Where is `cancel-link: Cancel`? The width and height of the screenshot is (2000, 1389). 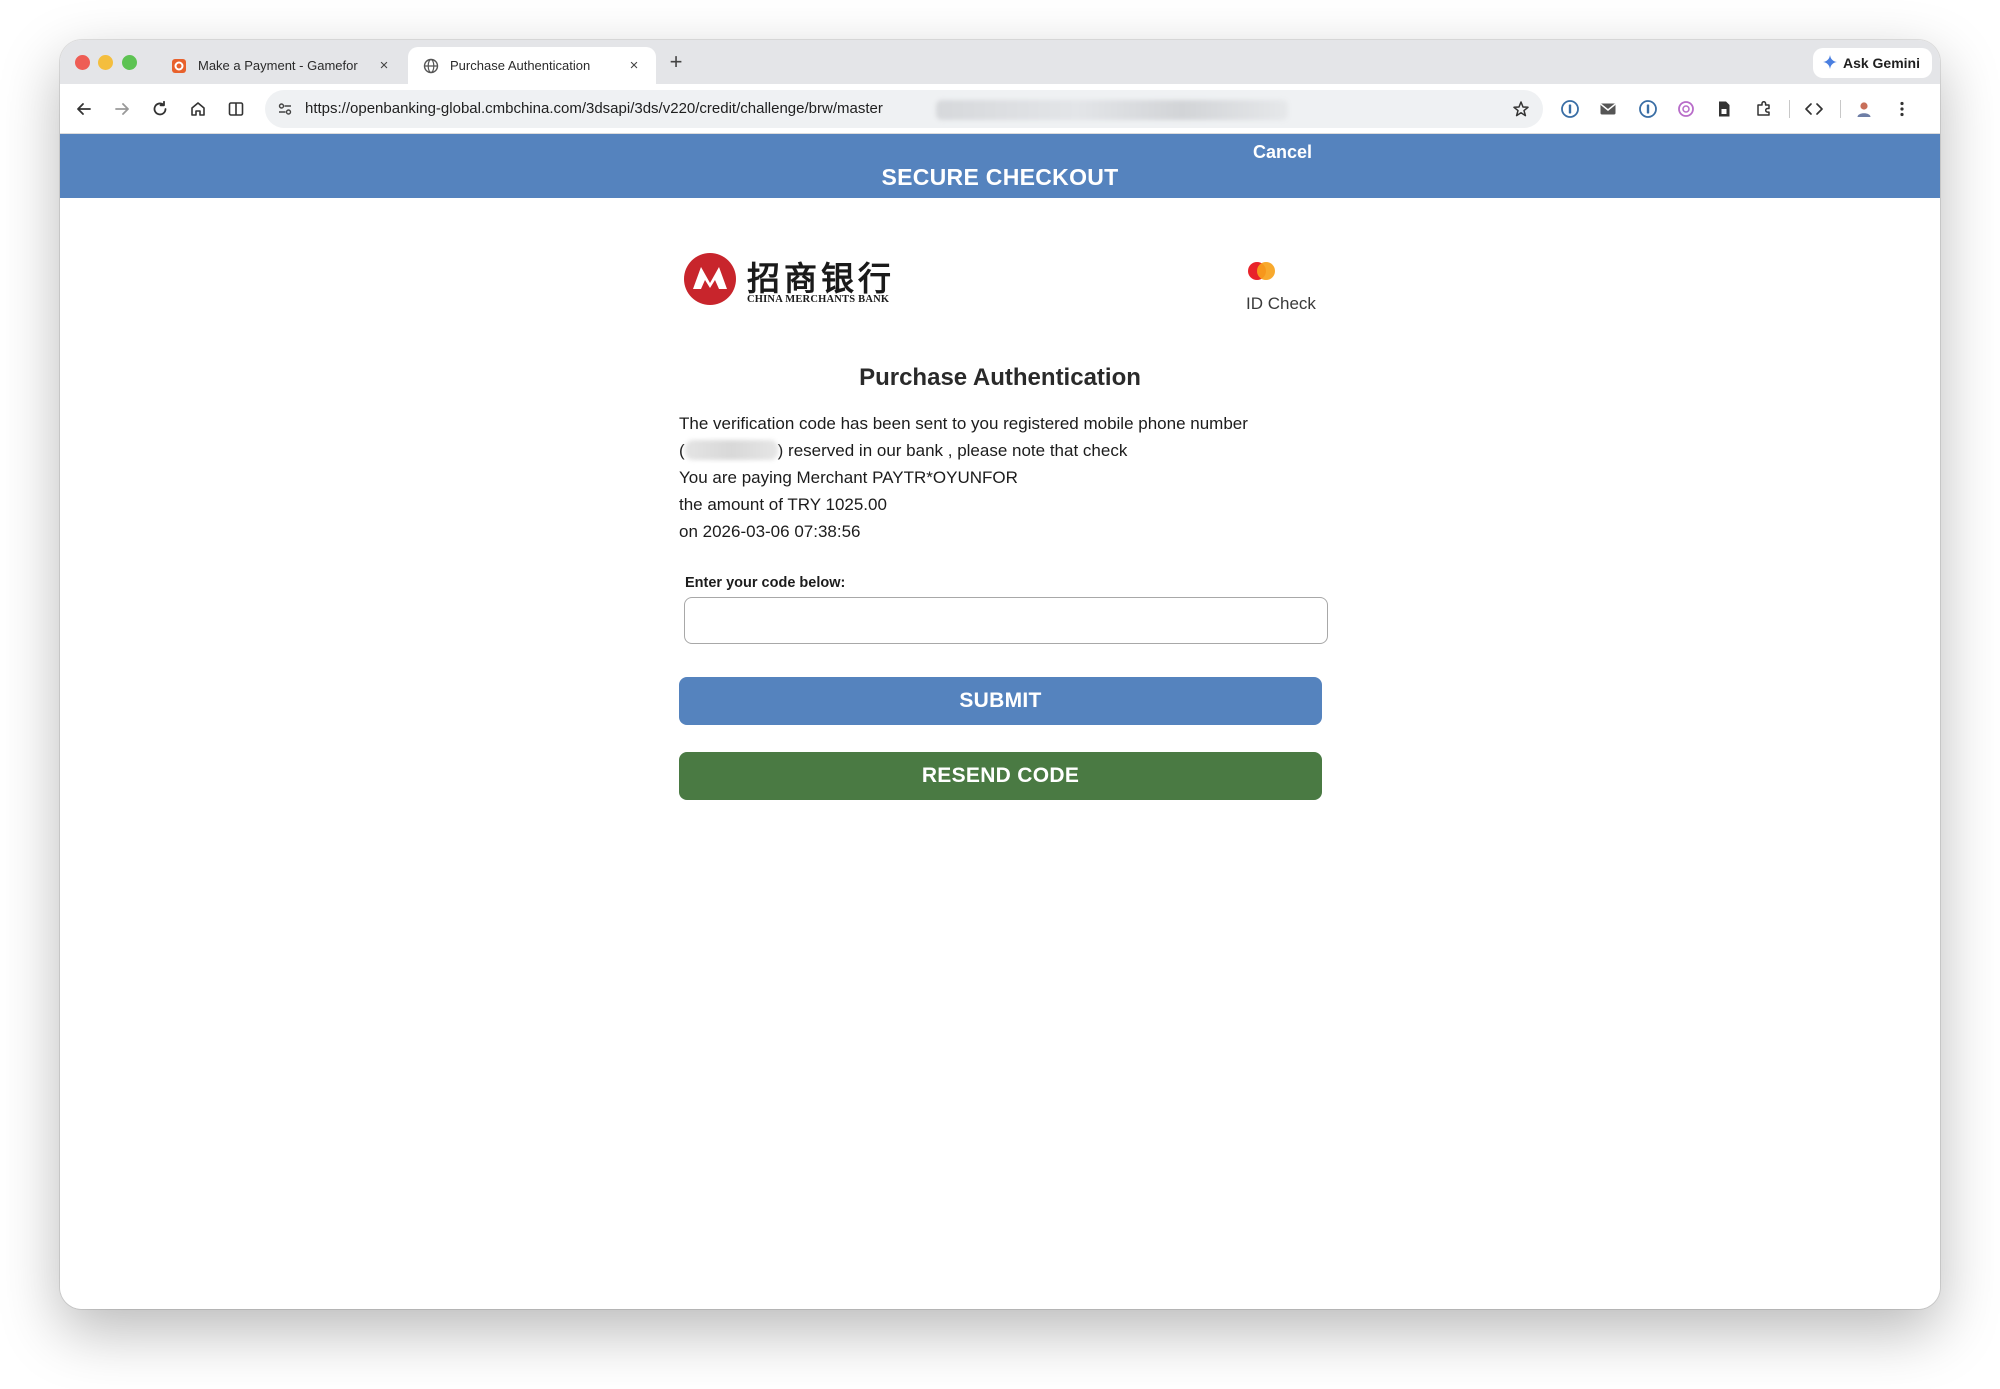
cancel-link: Cancel is located at coordinates (1282, 152).